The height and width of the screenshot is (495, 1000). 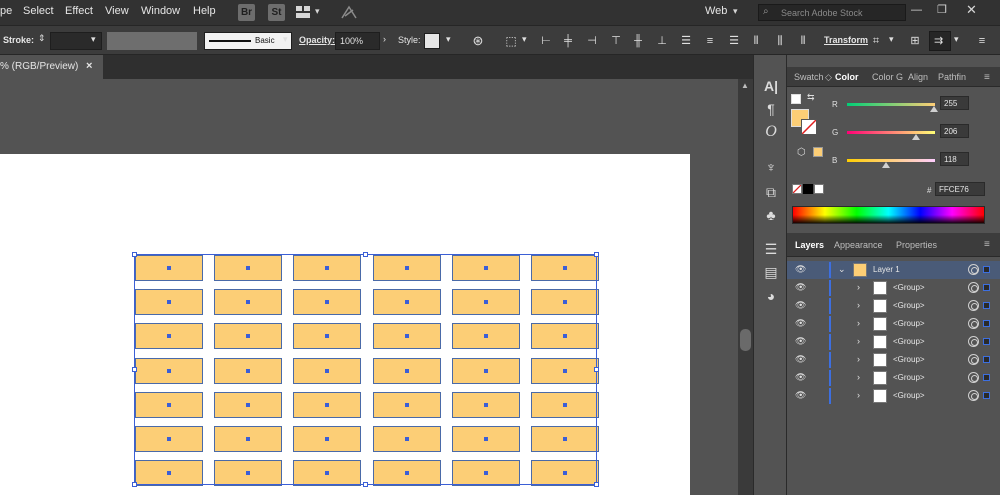 What do you see at coordinates (887, 77) in the screenshot?
I see `tab-color-guide: Color G` at bounding box center [887, 77].